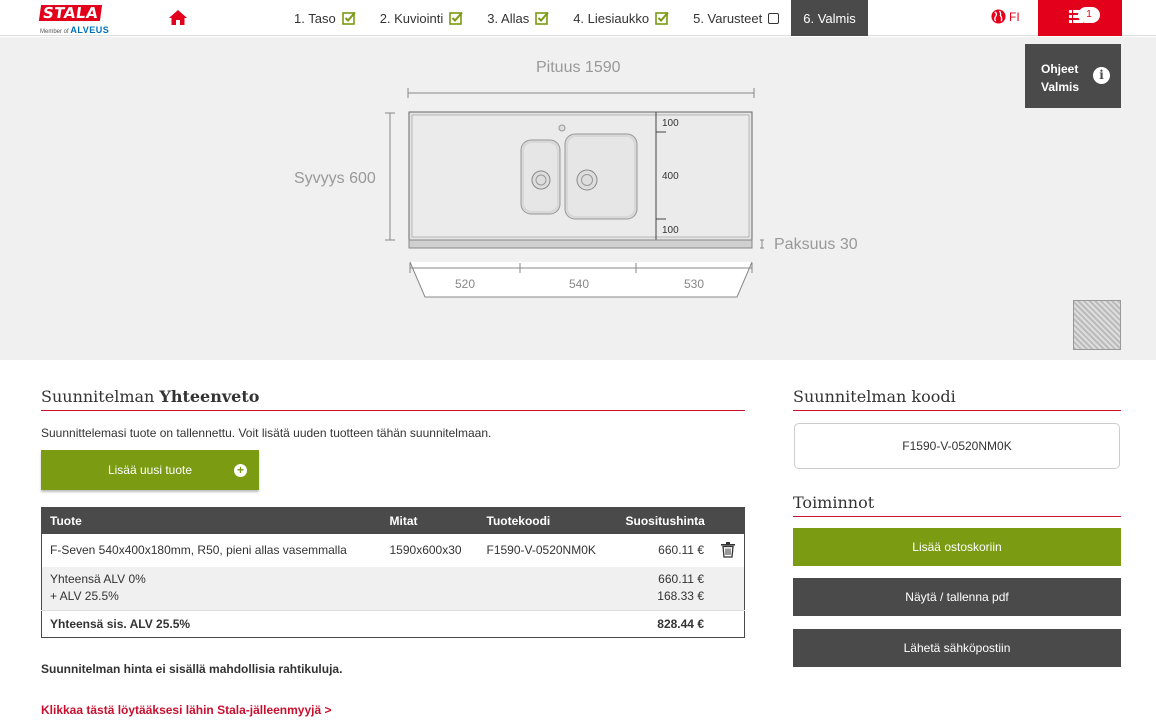 The height and width of the screenshot is (720, 1156). I want to click on column-header-code: Tuotekoodi, so click(548, 520).